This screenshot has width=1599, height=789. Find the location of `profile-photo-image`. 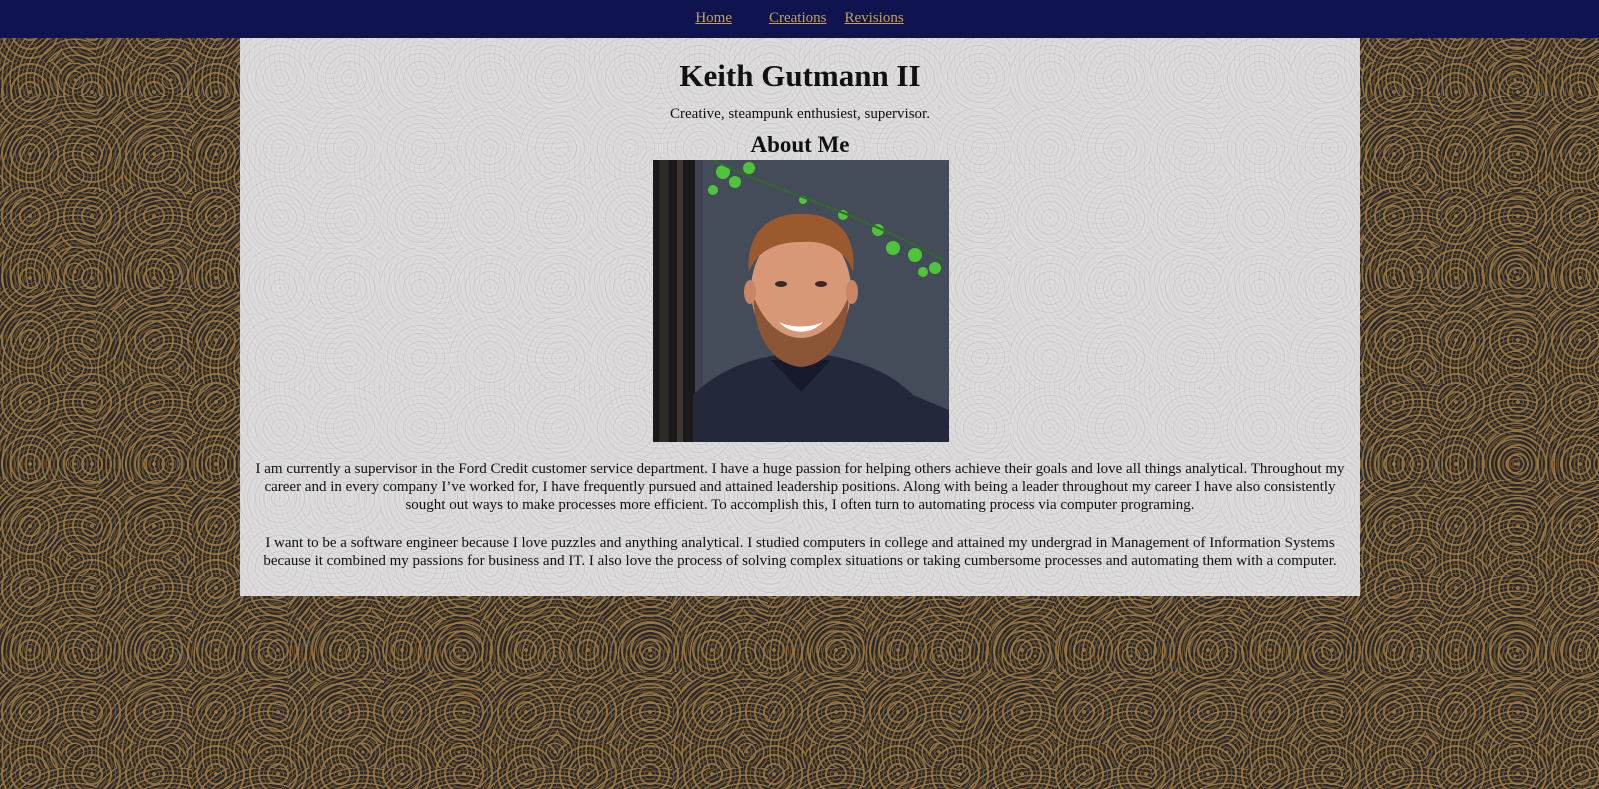

profile-photo-image is located at coordinates (801, 301).